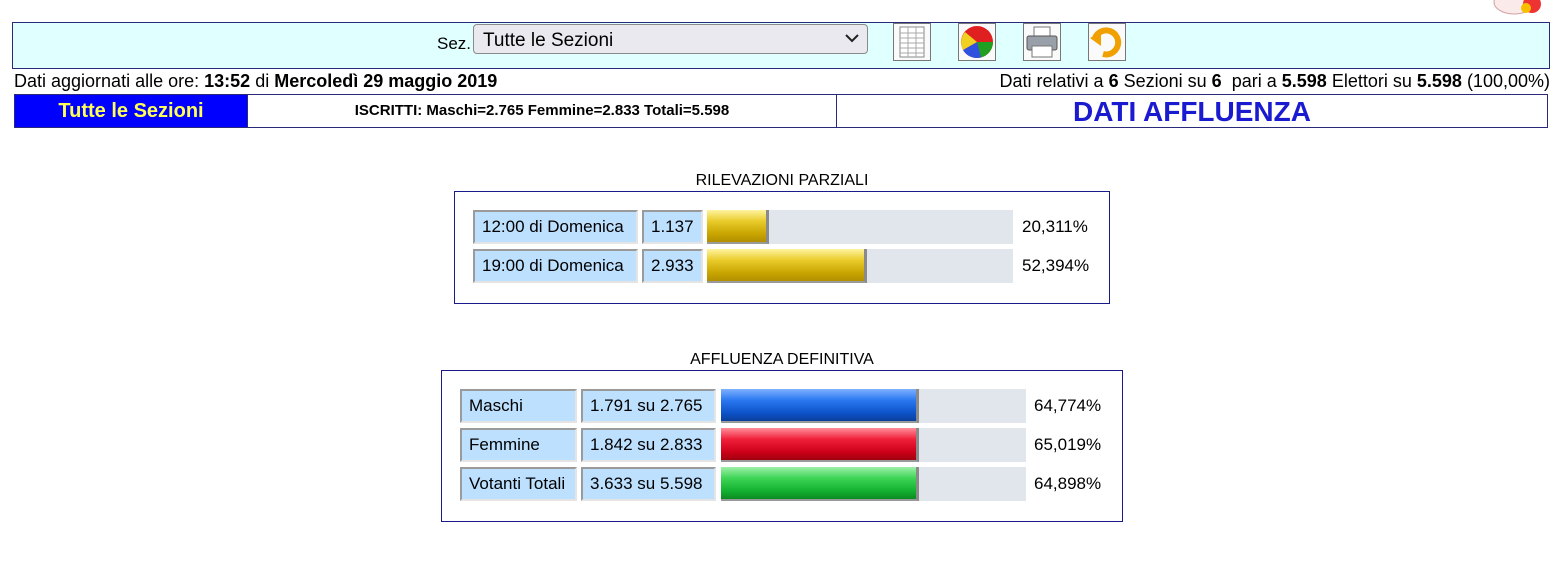 Image resolution: width=1558 pixels, height=570 pixels. Describe the element at coordinates (648, 445) in the screenshot. I see `definitiva-row-value: 1.842 su 2.833` at that location.